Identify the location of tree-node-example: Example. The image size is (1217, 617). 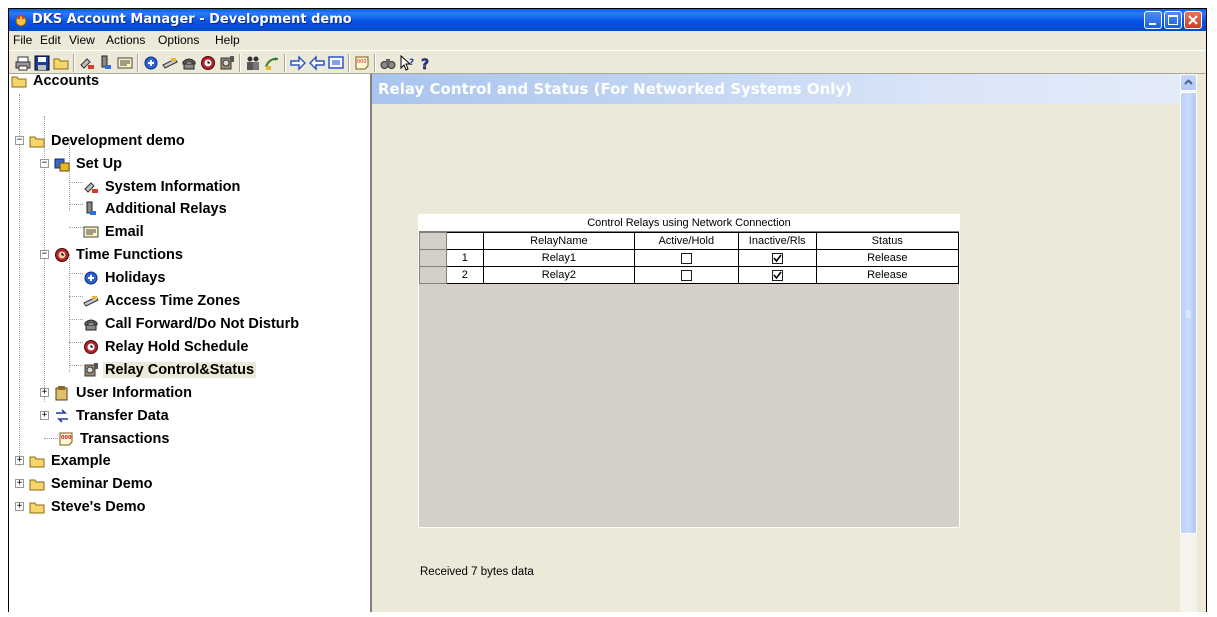
(71, 461).